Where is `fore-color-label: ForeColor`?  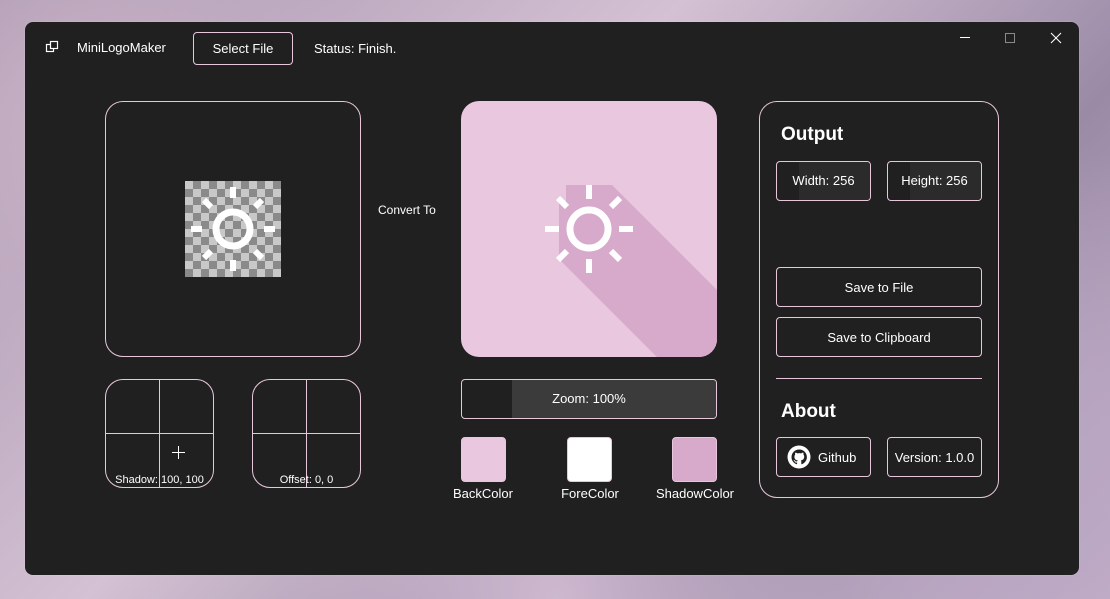
fore-color-label: ForeColor is located at coordinates (590, 493).